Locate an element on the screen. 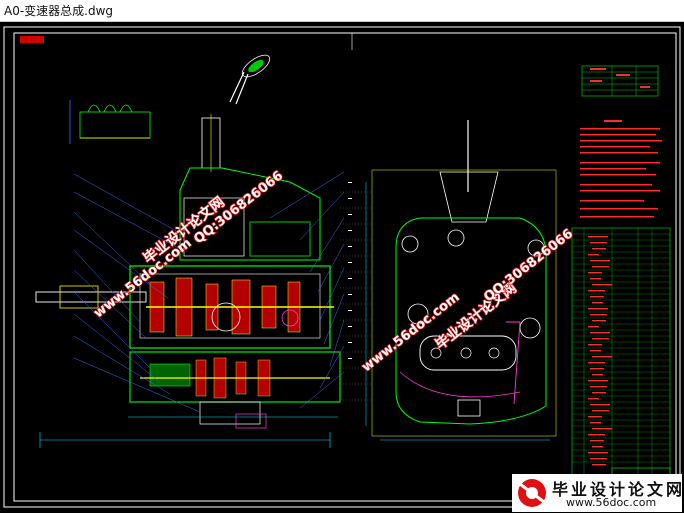 Image resolution: width=684 pixels, height=513 pixels. technical-requirements-notes is located at coordinates (621, 169).